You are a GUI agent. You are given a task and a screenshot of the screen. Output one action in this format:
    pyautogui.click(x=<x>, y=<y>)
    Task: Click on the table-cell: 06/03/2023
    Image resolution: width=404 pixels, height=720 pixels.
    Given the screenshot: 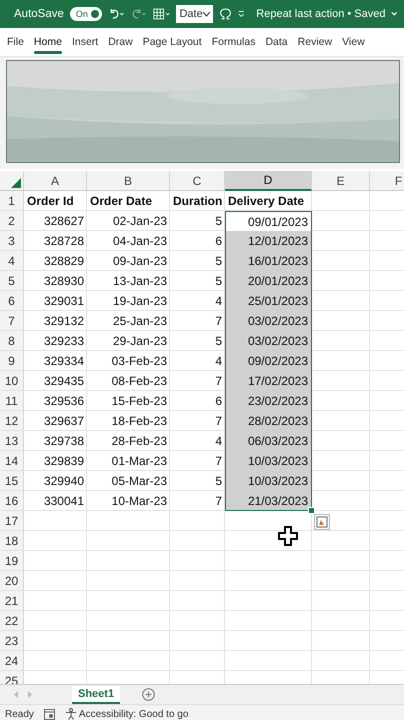 What is the action you would take?
    pyautogui.click(x=268, y=441)
    